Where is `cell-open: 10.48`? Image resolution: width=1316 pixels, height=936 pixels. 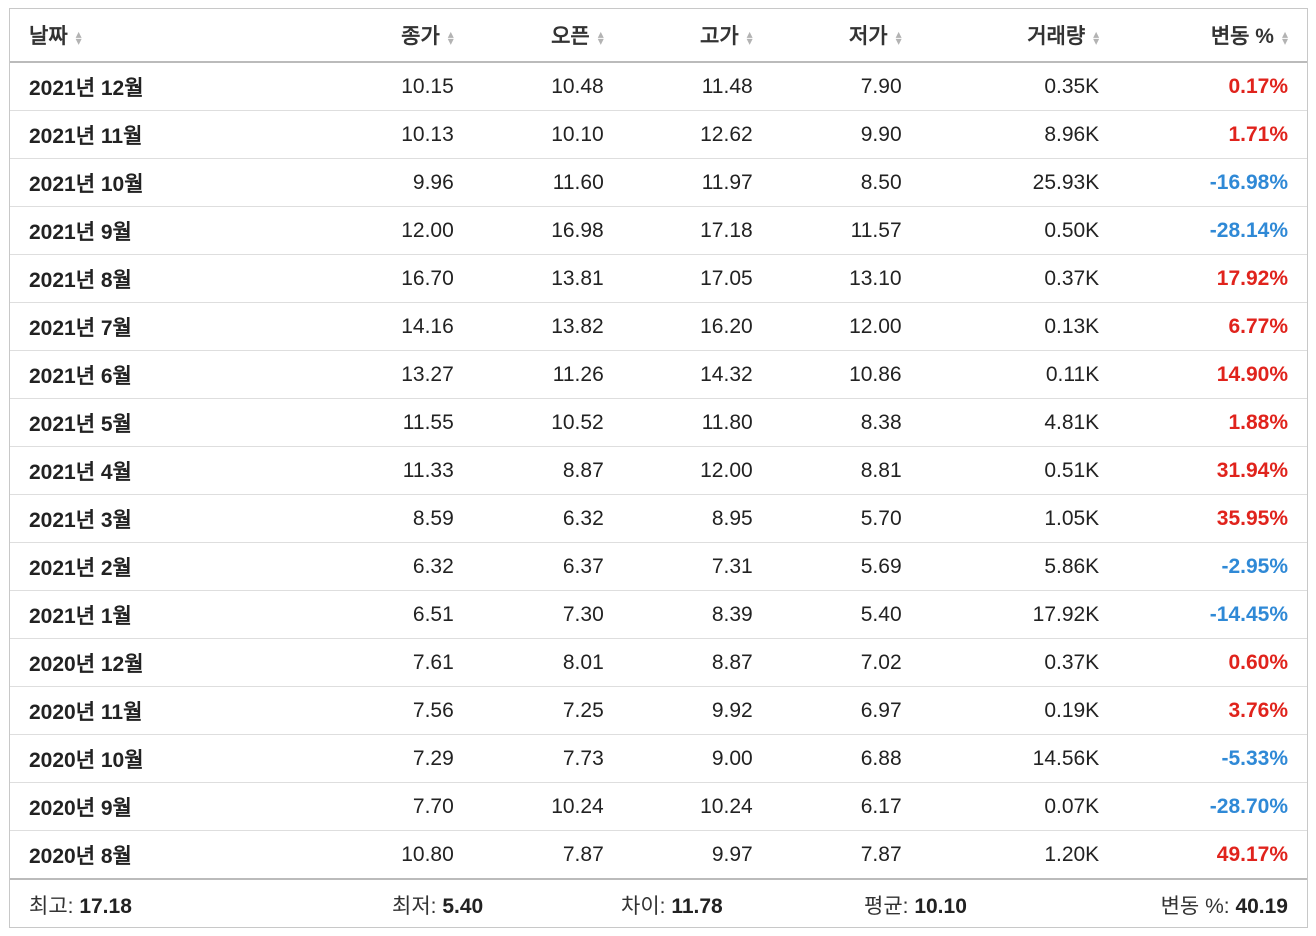 cell-open: 10.48 is located at coordinates (528, 86).